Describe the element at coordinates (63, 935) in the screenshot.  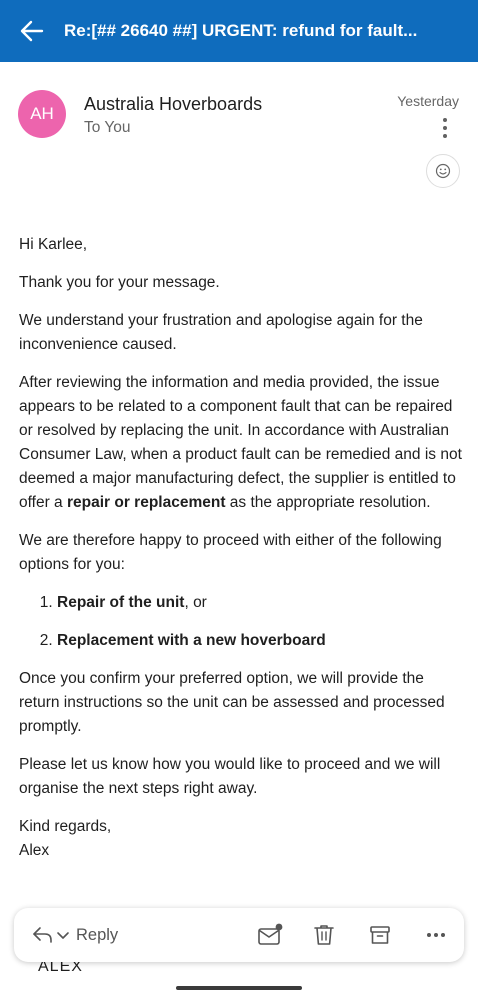
I see `chevron-down-icon` at that location.